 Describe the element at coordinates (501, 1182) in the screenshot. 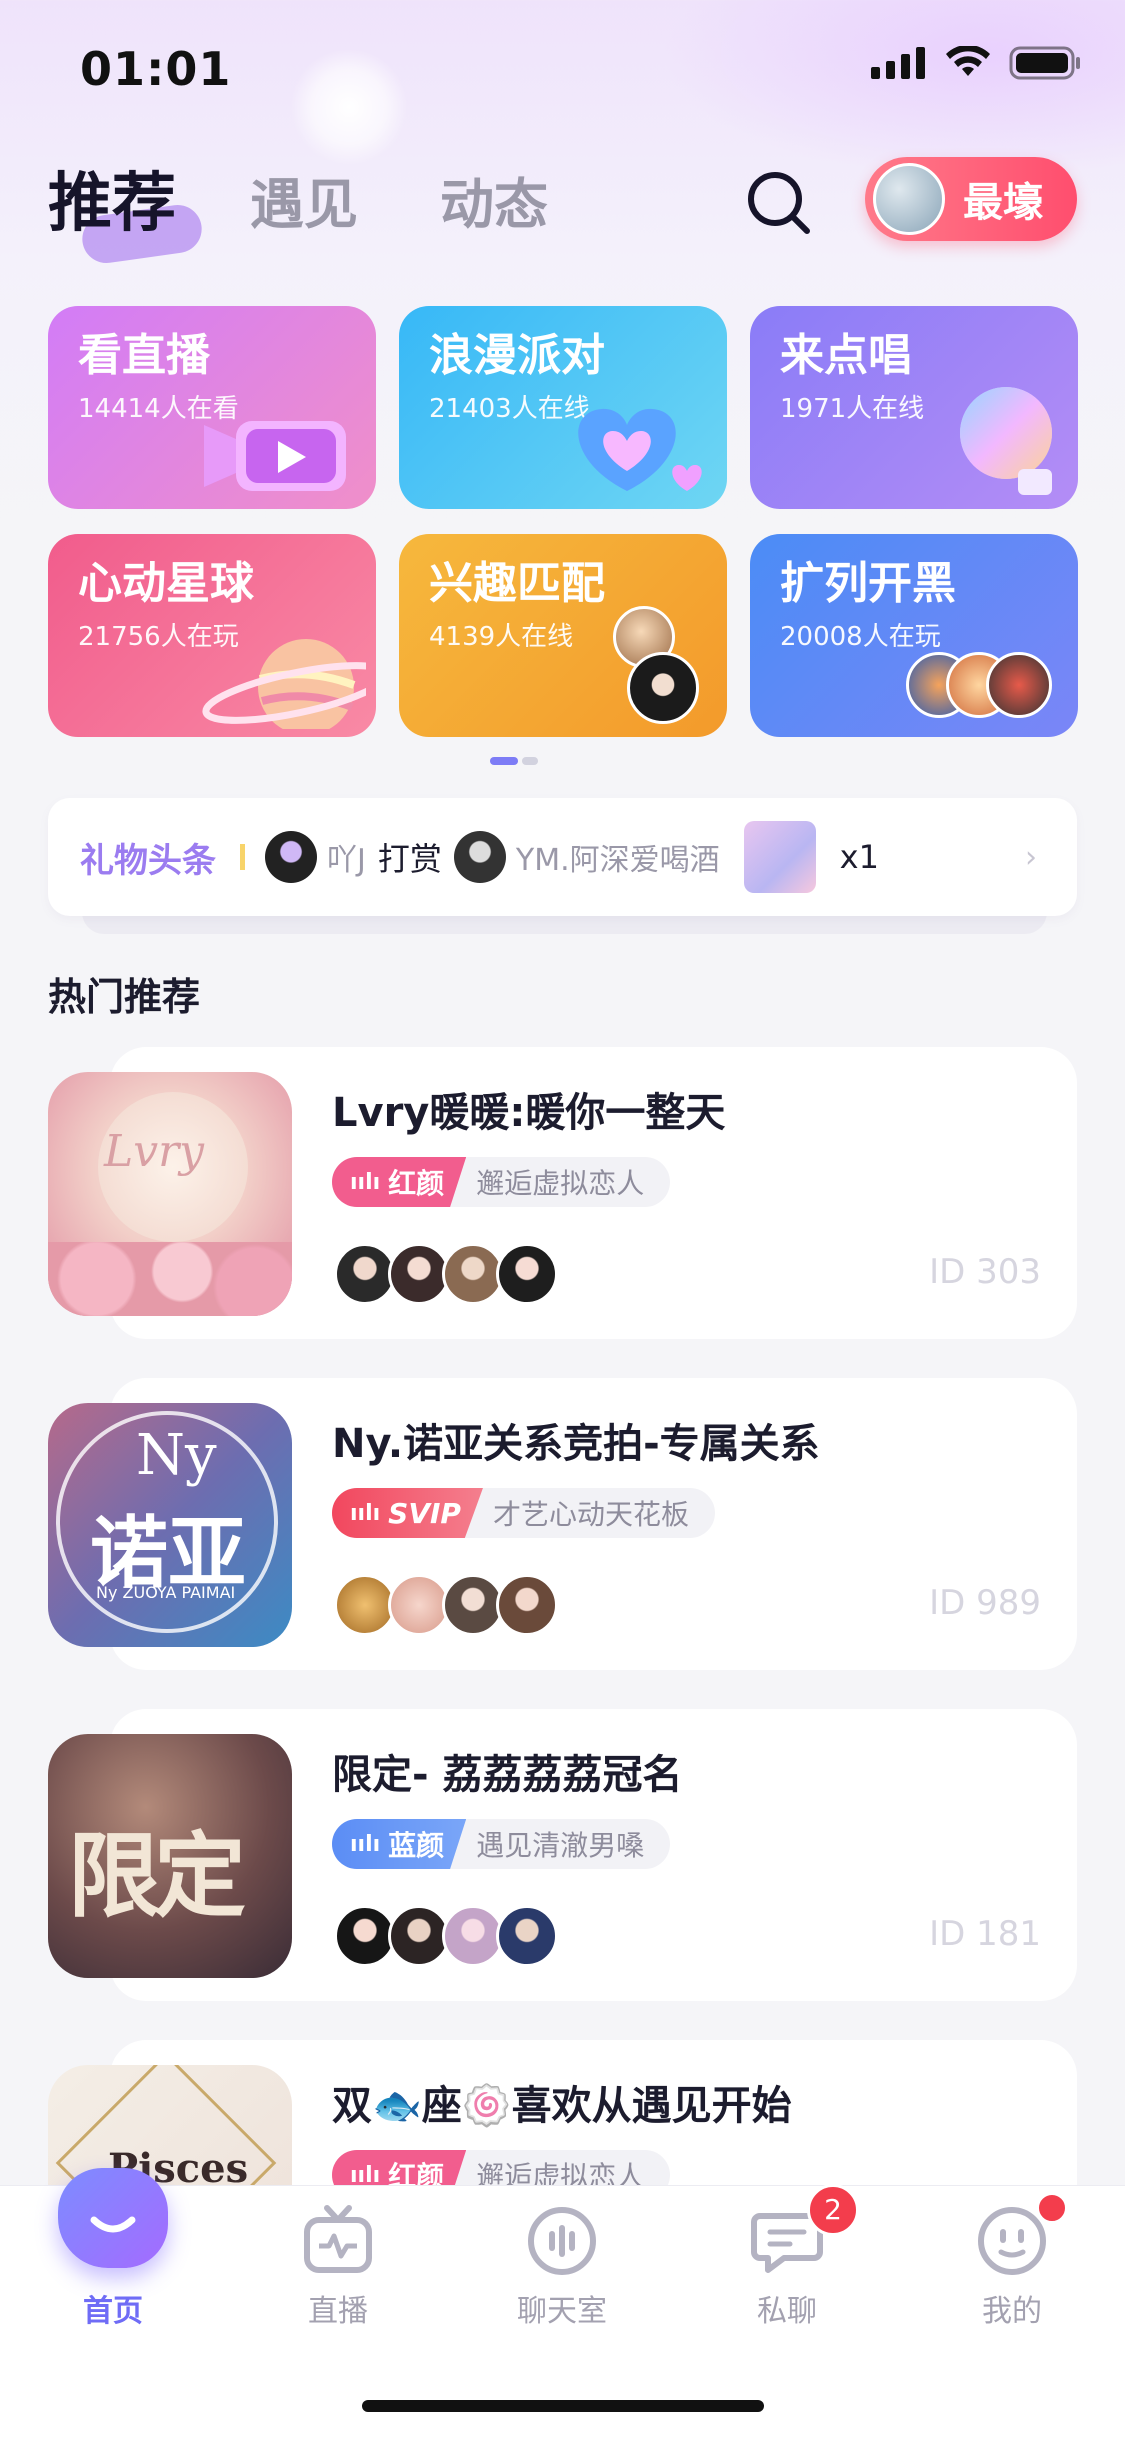

I see `room-tag: ıılı 红颜 邂逅虚拟恋人` at that location.